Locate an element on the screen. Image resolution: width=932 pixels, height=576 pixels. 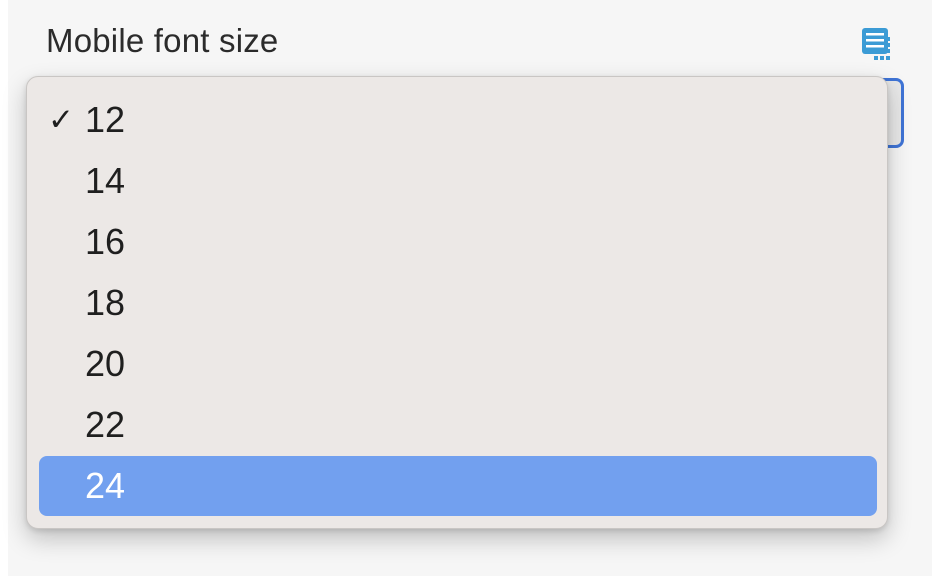
font-size-option-20: 20 is located at coordinates (458, 364).